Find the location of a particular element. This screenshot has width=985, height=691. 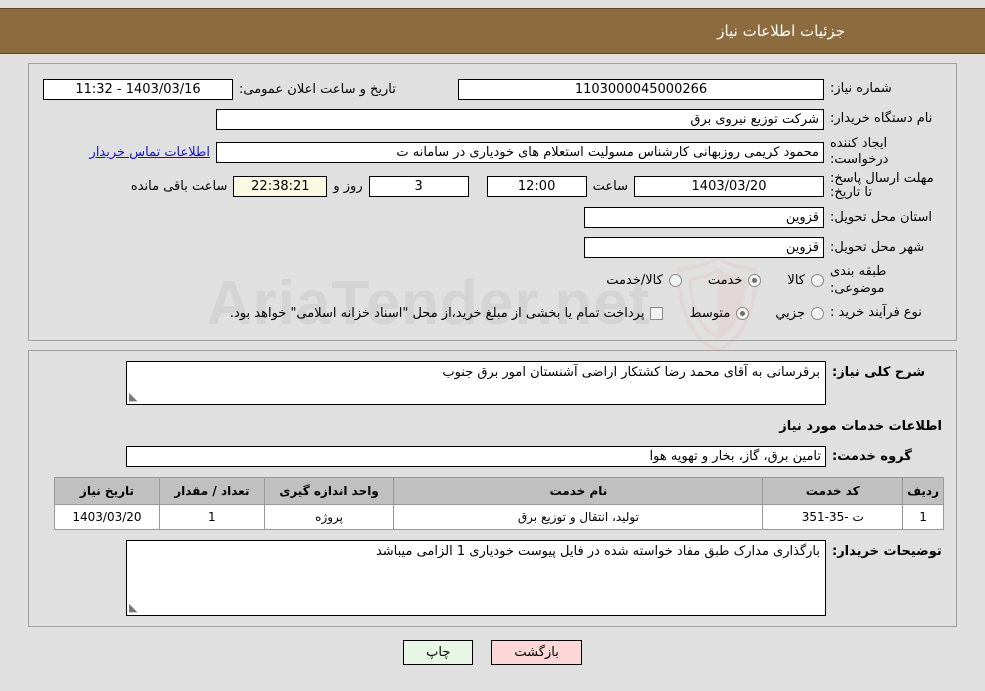

row-province: استان محل تحویل: قزوین is located at coordinates (492, 217).